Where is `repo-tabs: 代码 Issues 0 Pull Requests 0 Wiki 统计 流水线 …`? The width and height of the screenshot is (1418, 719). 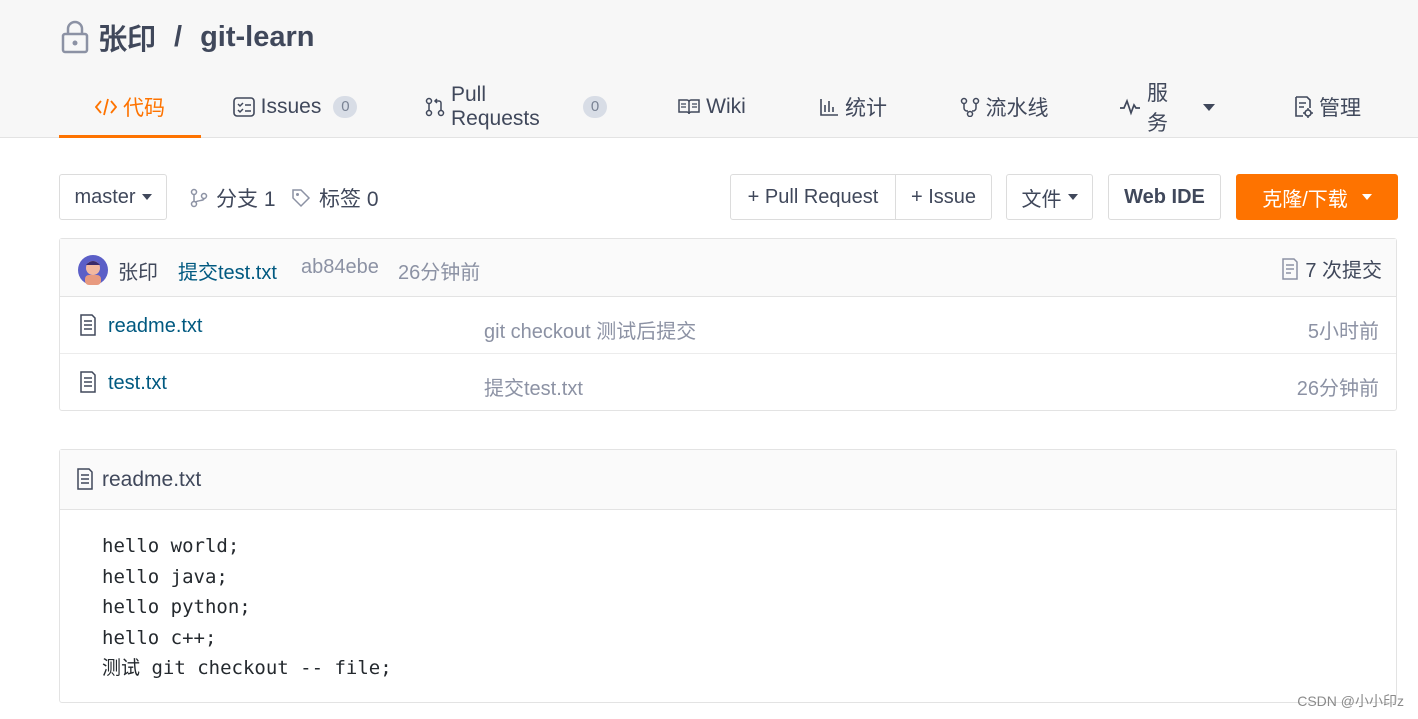
repo-tabs: 代码 Issues 0 Pull Requests 0 Wiki 统计 流水线 … is located at coordinates (729, 108).